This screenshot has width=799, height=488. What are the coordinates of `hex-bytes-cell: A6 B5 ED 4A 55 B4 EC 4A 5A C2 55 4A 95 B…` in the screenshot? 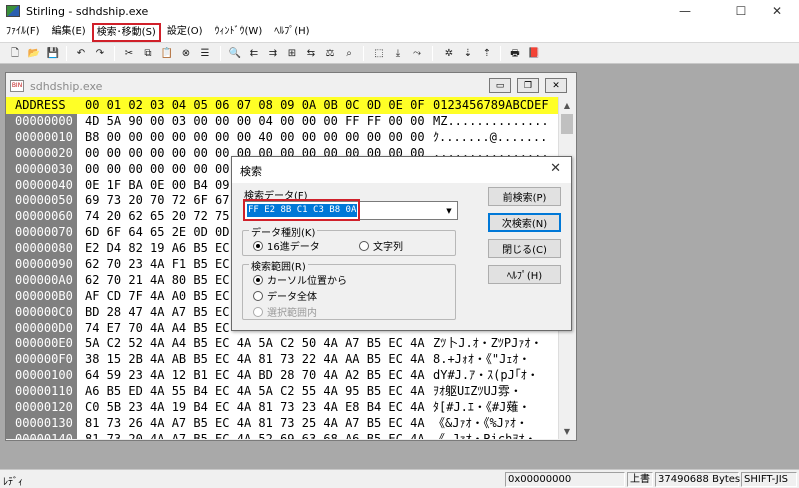 It's located at (255, 392).